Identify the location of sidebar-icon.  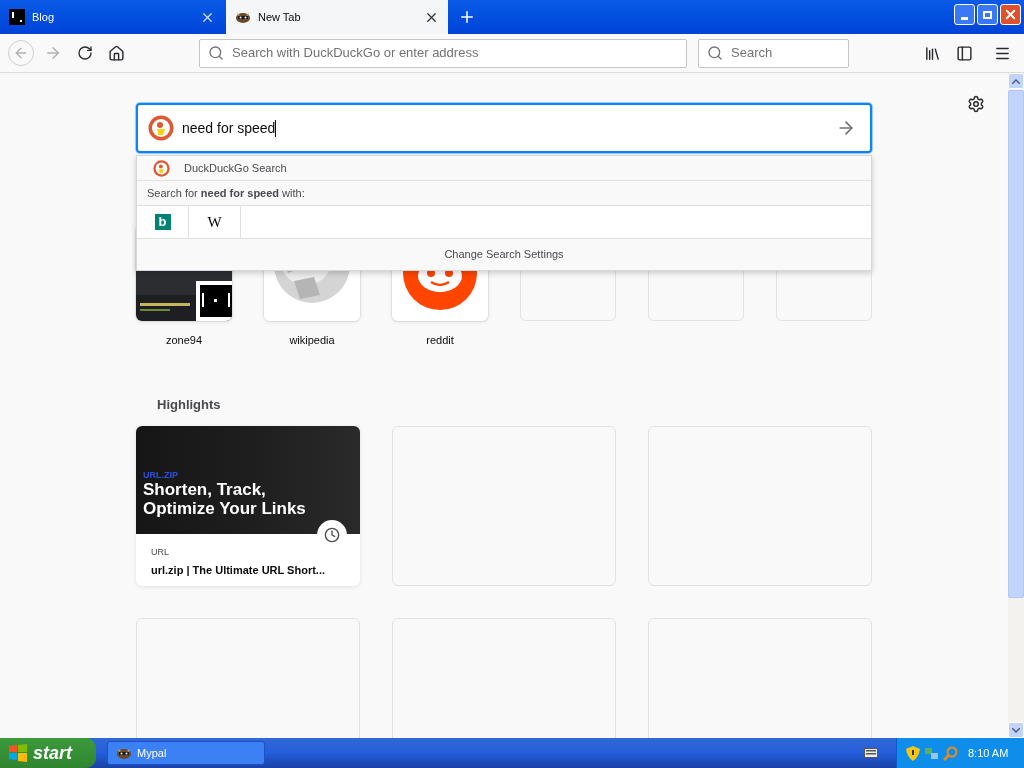
(964, 53).